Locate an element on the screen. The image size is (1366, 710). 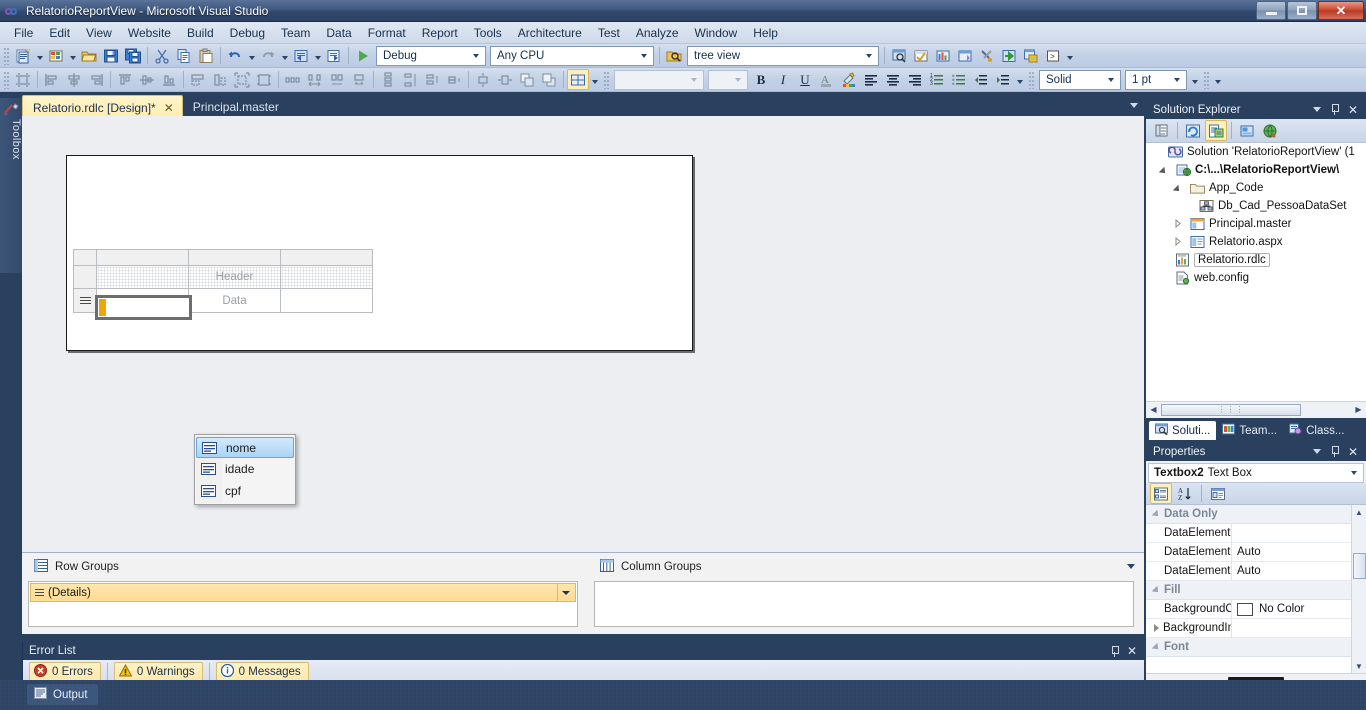
tree-node-relatorio-aspx: Relatorio.aspx is located at coordinates (1256, 242).